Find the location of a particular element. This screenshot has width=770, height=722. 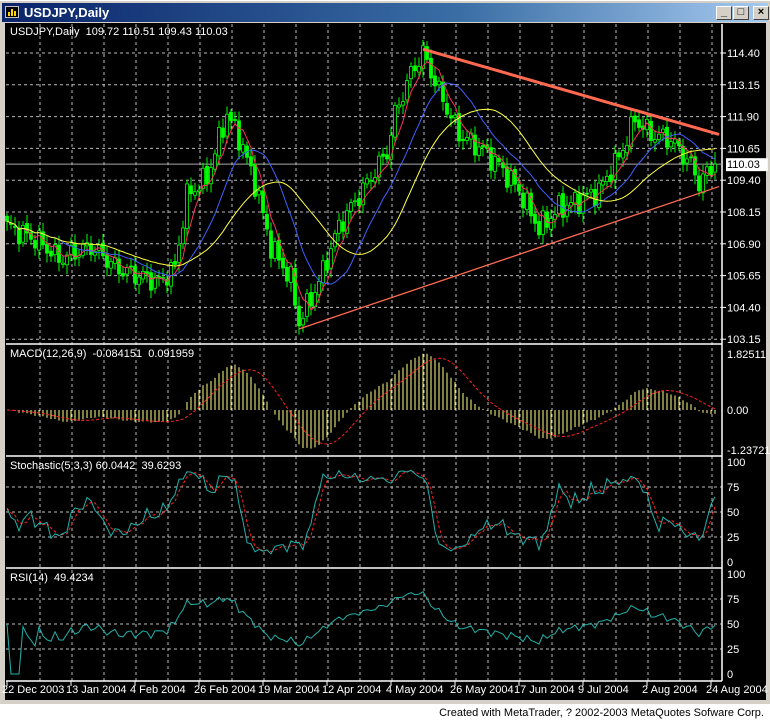

stochastic-axis-label: 50 is located at coordinates (733, 513).